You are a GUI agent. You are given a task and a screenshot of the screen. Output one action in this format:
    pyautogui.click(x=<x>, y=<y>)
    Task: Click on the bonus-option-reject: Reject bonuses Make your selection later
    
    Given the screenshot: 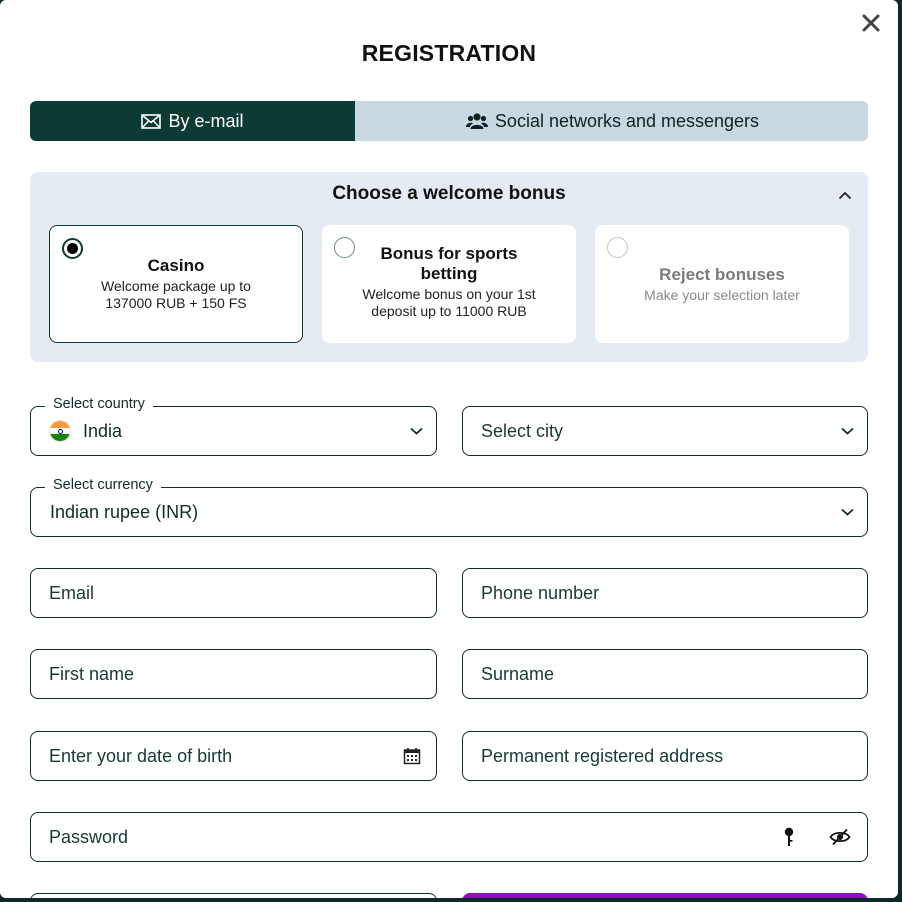 What is the action you would take?
    pyautogui.click(x=722, y=284)
    